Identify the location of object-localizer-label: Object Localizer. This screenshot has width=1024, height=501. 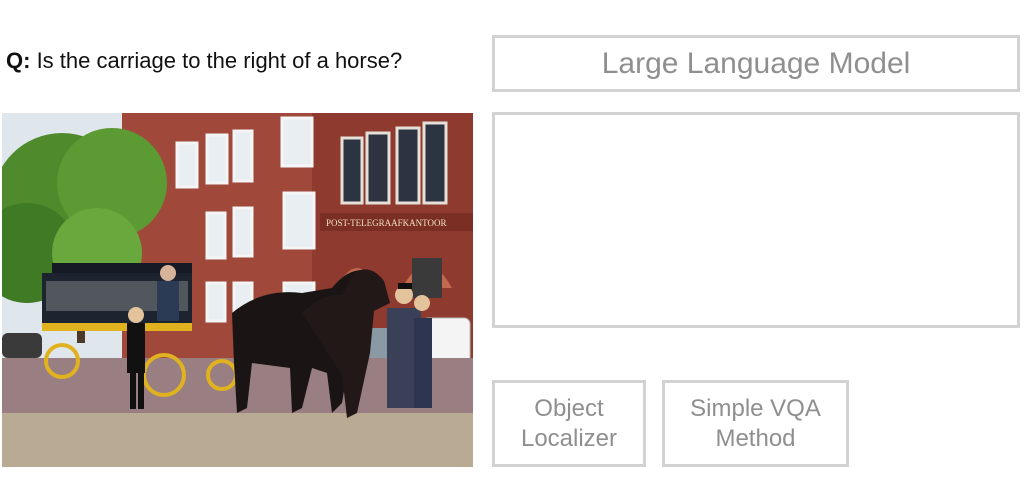
(569, 423).